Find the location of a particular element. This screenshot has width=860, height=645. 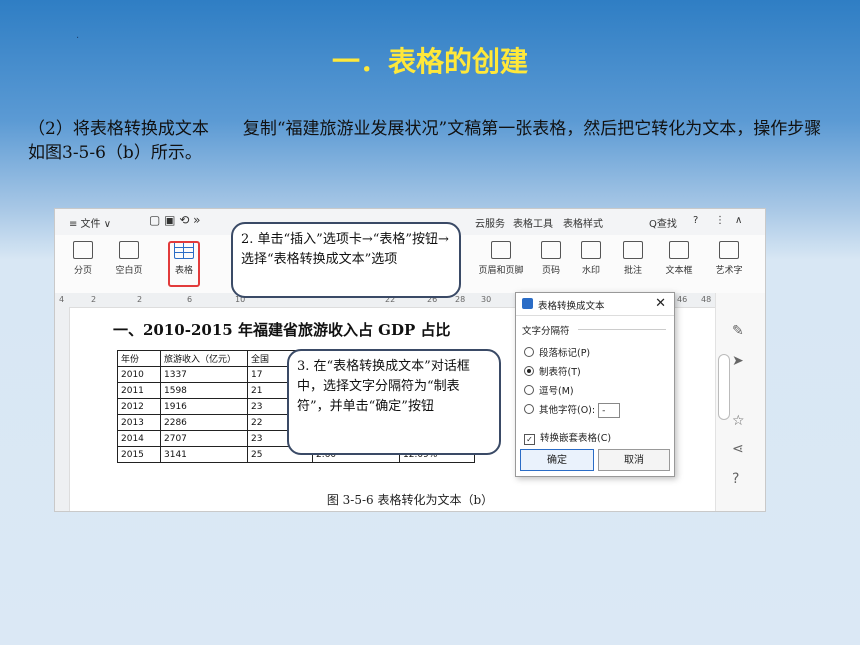

wordart-button: 艺术字 is located at coordinates (729, 258).